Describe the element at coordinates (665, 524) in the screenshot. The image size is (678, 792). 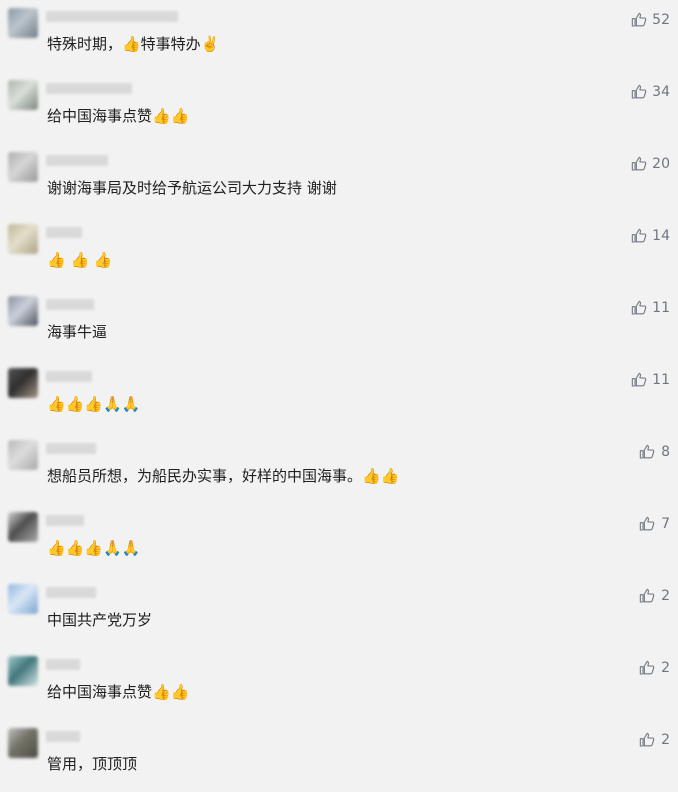
I see `like-count: 7` at that location.